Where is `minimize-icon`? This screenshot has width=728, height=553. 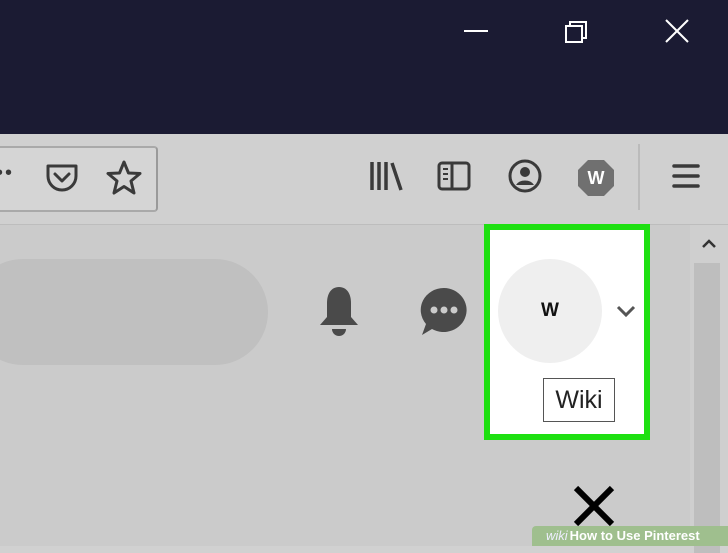 minimize-icon is located at coordinates (476, 34).